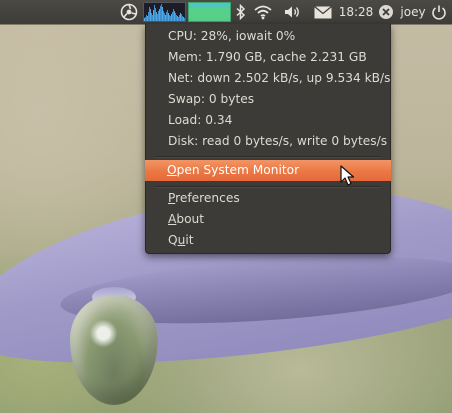  I want to click on clock: 18:28, so click(356, 12).